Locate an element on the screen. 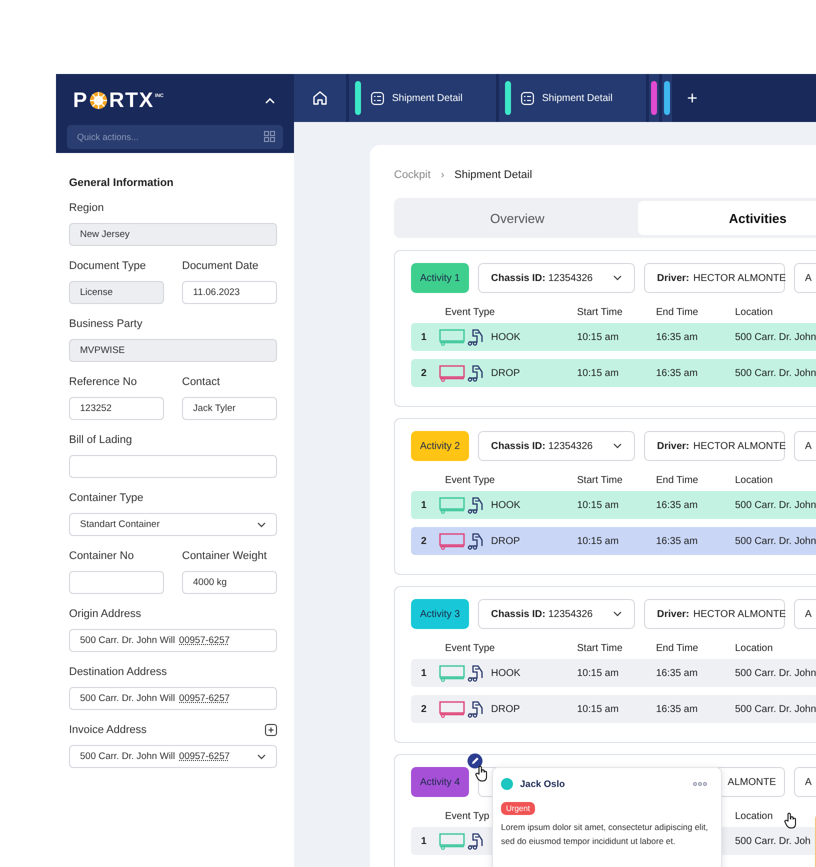 Image resolution: width=816 pixels, height=867 pixels. column-header: Event Typ is located at coordinates (467, 816).